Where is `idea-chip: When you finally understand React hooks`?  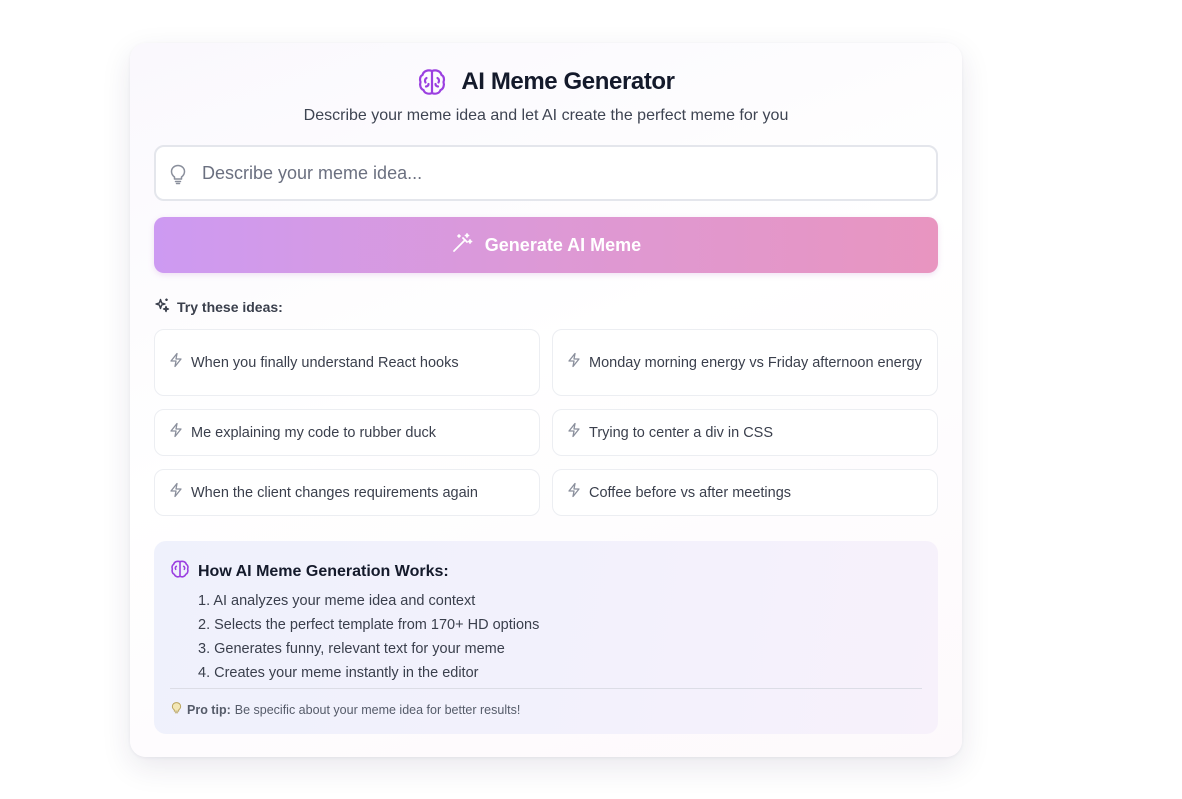
idea-chip: When you finally understand React hooks is located at coordinates (347, 362).